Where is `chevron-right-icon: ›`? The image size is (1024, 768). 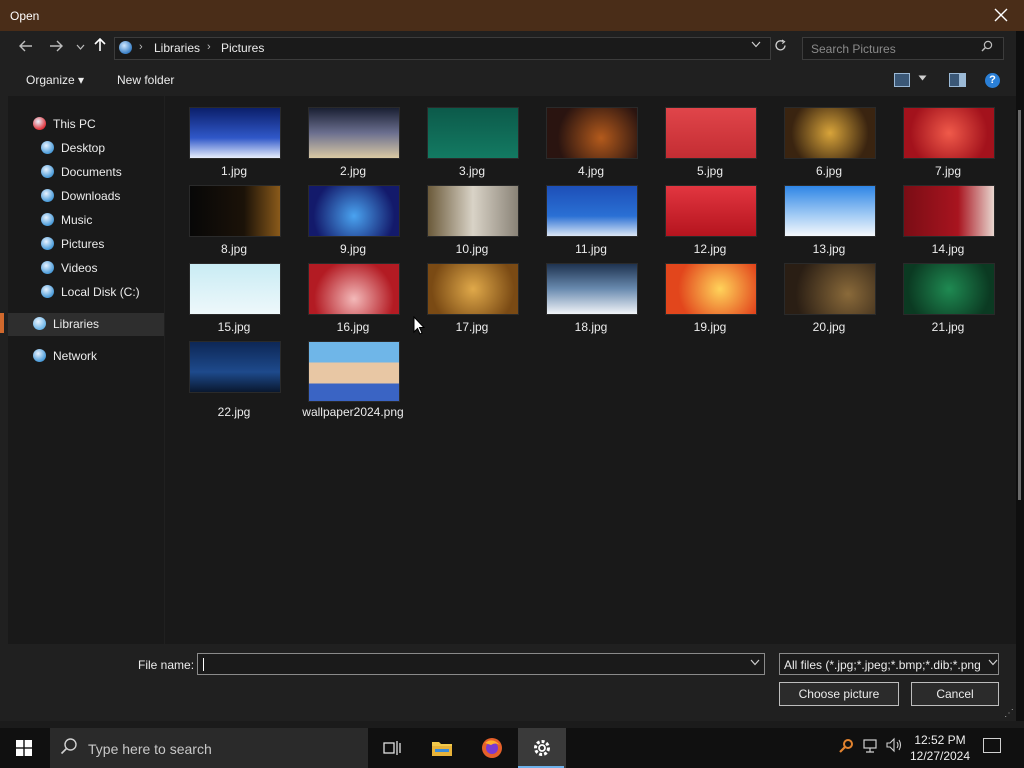
chevron-right-icon: › is located at coordinates (141, 47).